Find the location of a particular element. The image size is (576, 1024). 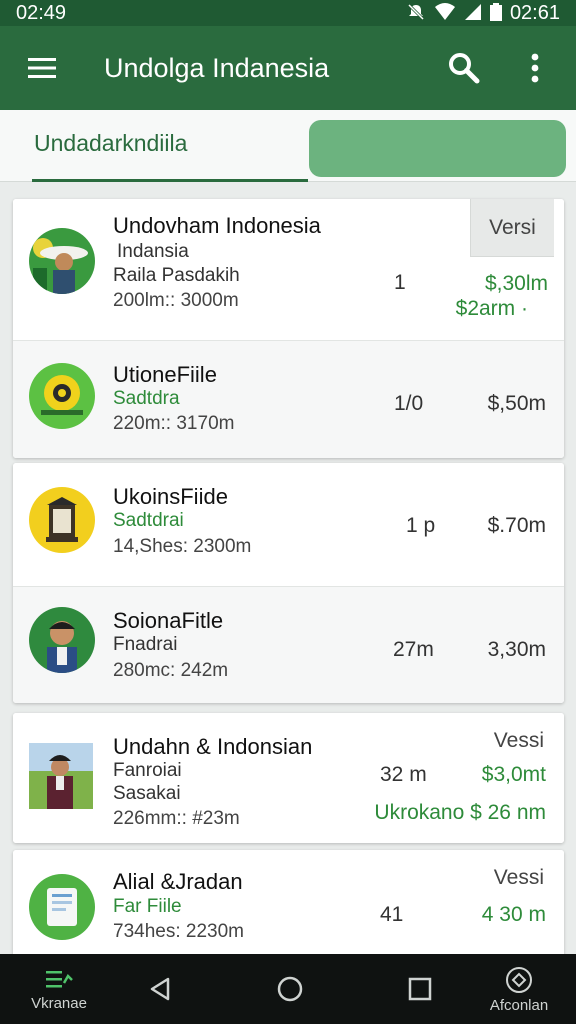

back-triangle-icon is located at coordinates (160, 989).